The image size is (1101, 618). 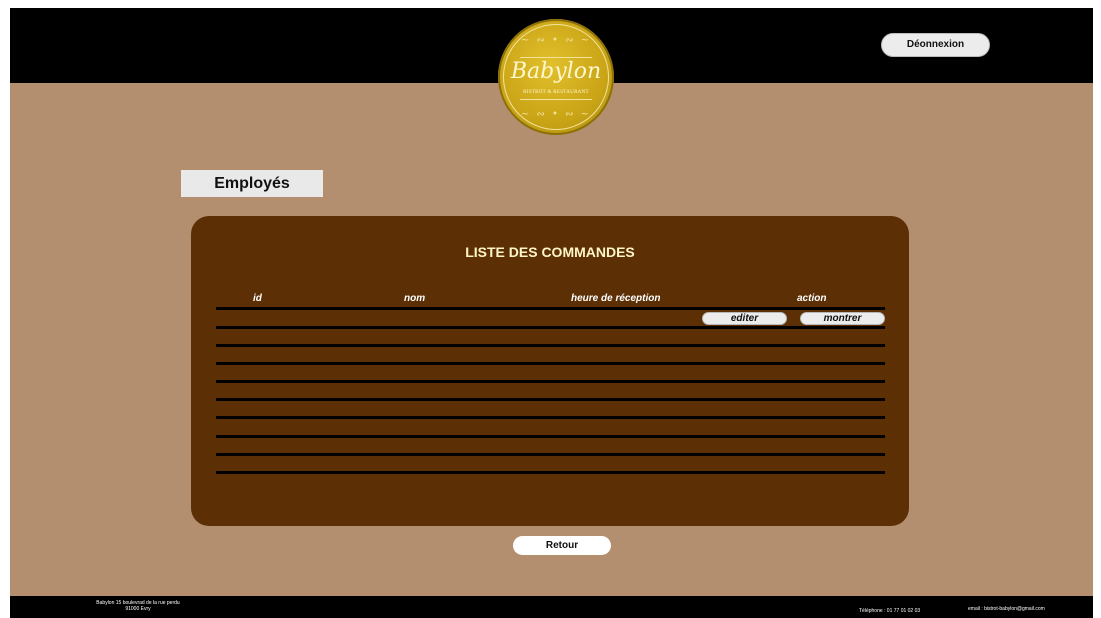 What do you see at coordinates (138, 609) in the screenshot?
I see `footer-address-line2: 91000 Evry` at bounding box center [138, 609].